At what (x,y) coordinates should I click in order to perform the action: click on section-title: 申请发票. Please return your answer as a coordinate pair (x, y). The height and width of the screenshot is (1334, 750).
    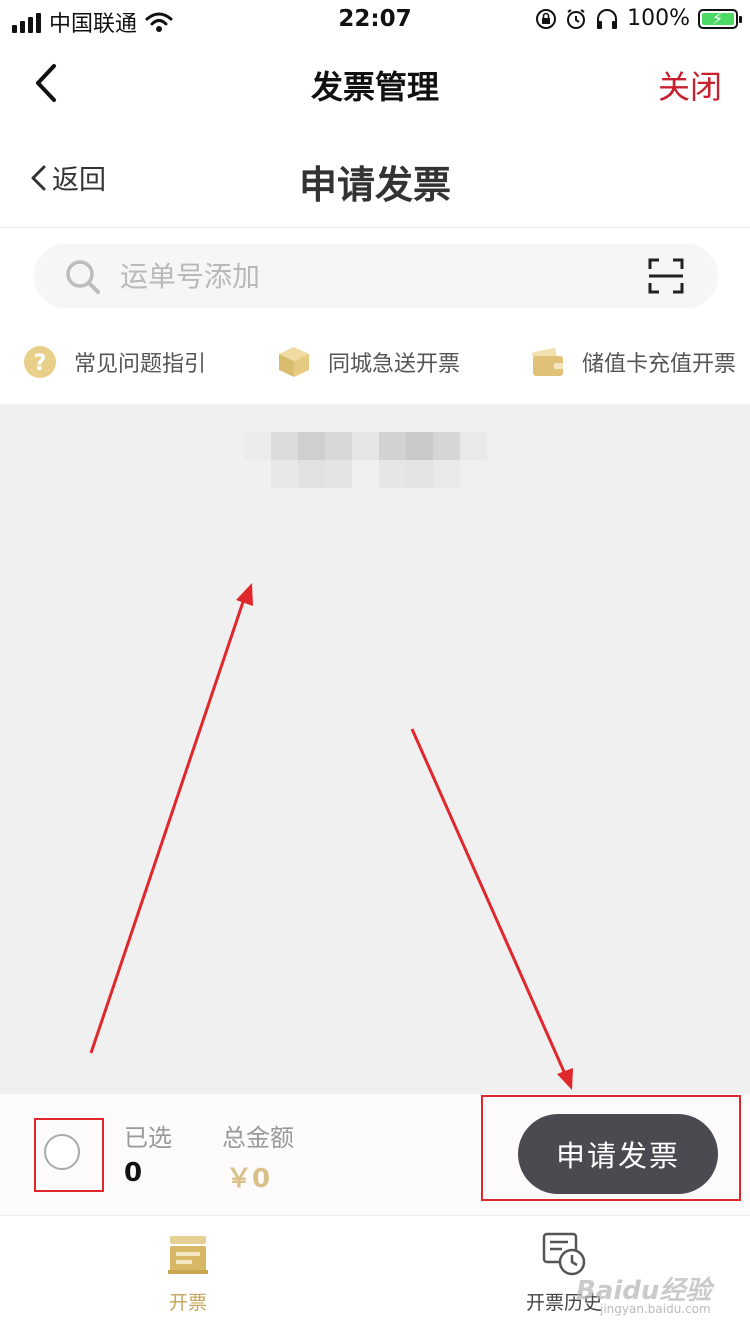
    Looking at the image, I should click on (374, 185).